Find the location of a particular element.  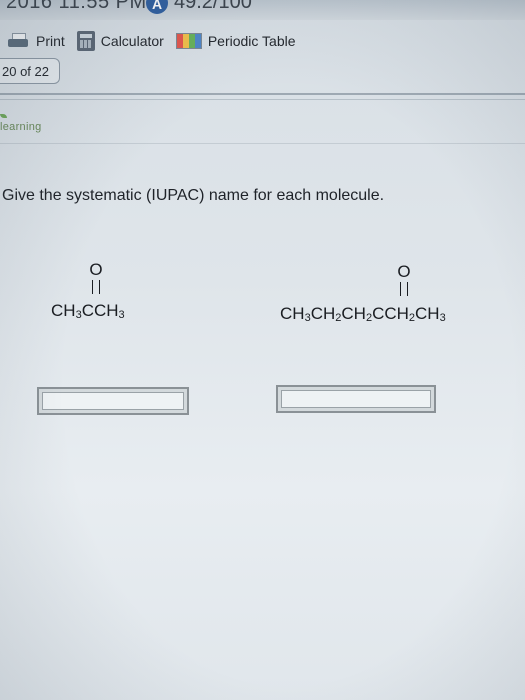

carbonyl-group-1: O is located at coordinates (96, 277).